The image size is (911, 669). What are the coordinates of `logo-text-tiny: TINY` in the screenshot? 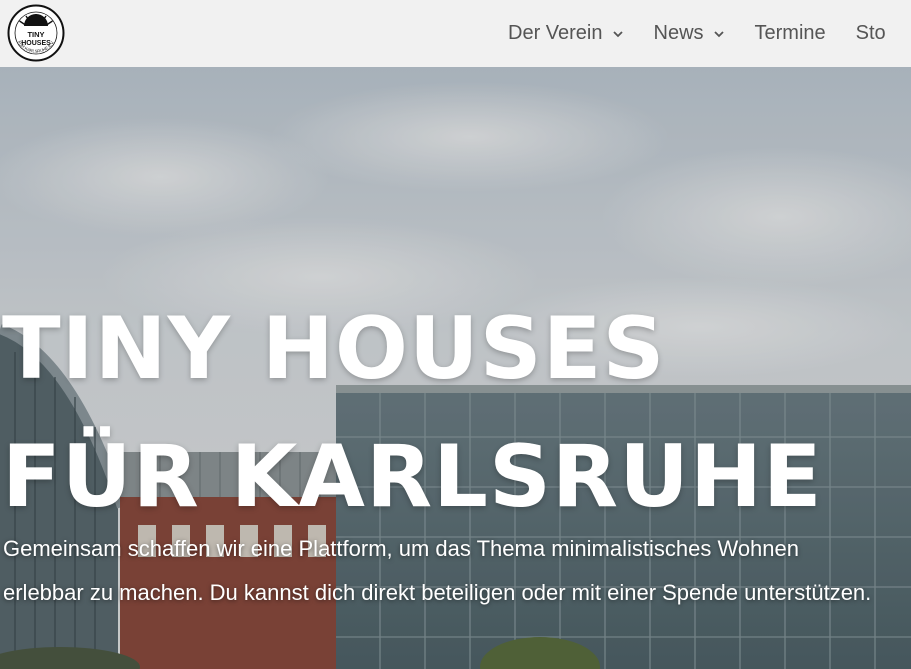 It's located at (35, 34).